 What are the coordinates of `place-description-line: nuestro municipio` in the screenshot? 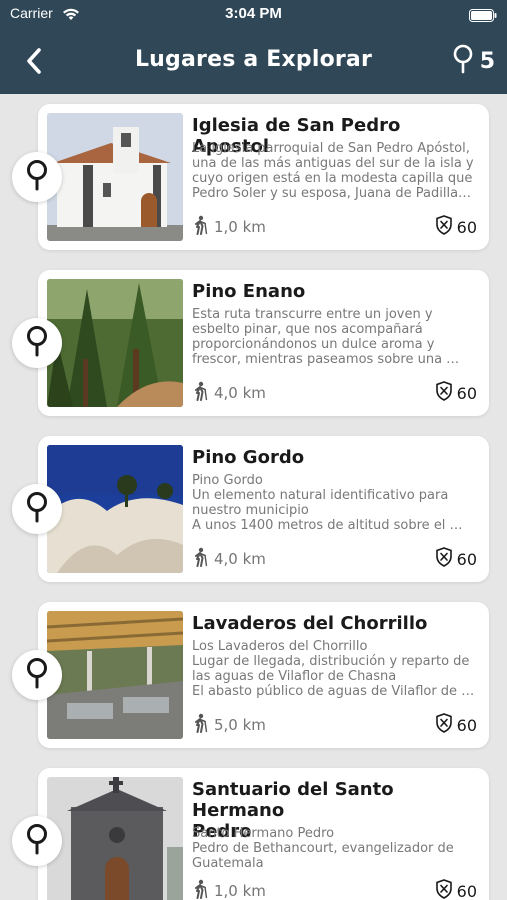 It's located at (250, 510).